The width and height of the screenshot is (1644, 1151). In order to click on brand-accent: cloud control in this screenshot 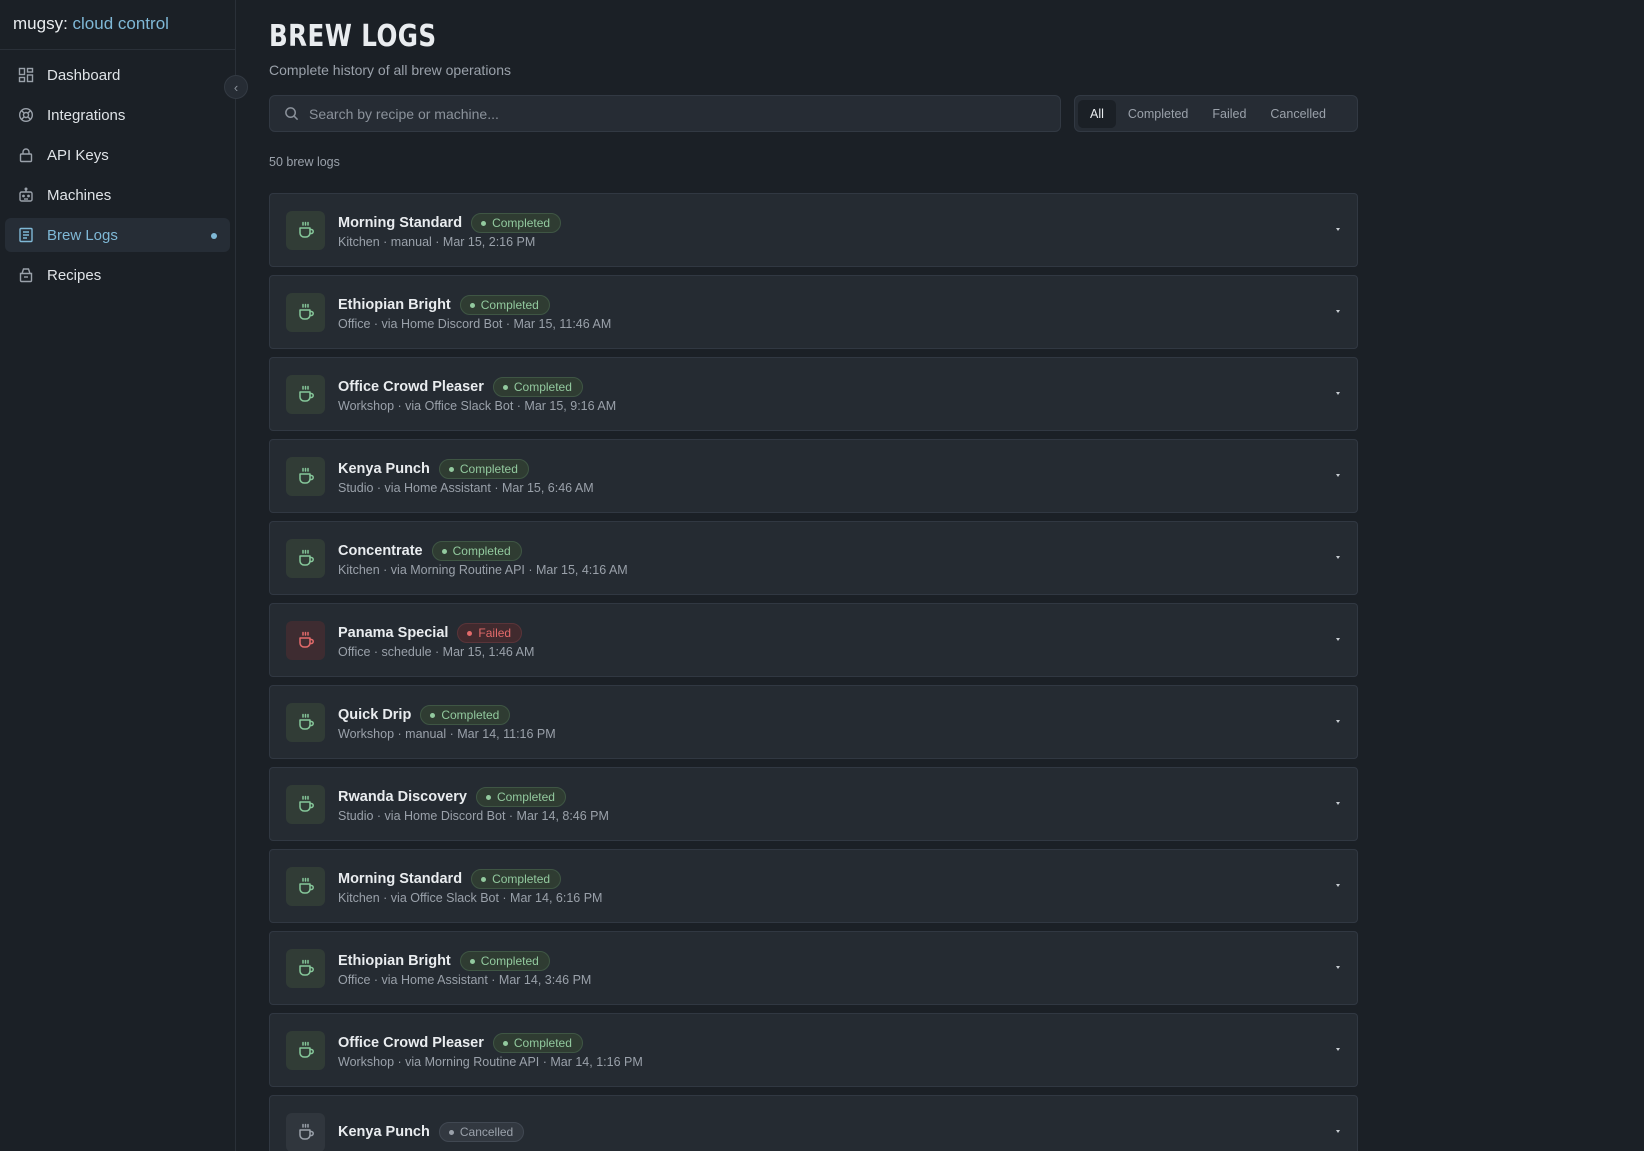, I will do `click(120, 23)`.